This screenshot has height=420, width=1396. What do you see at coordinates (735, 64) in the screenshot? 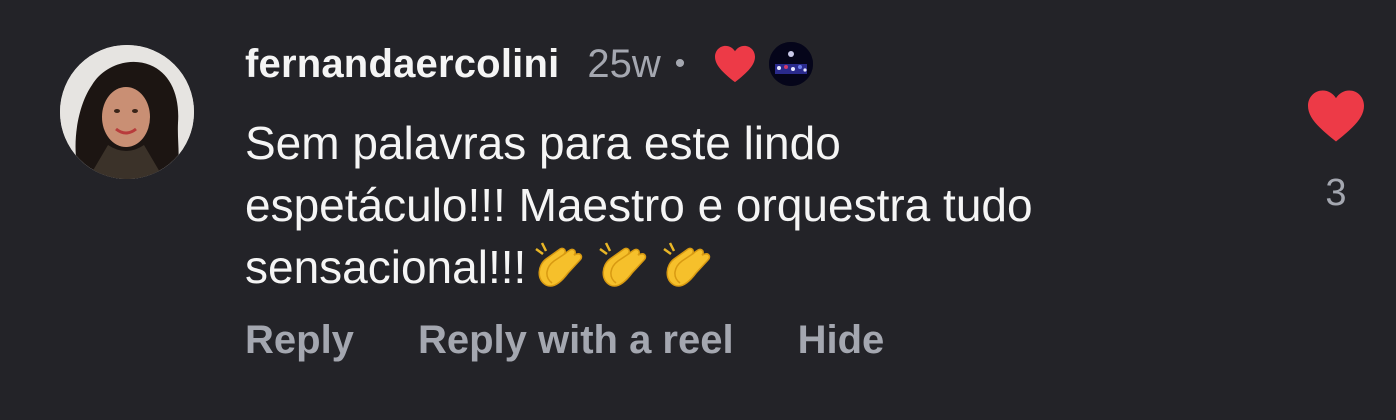
I see `creator-liked-heart-icon` at bounding box center [735, 64].